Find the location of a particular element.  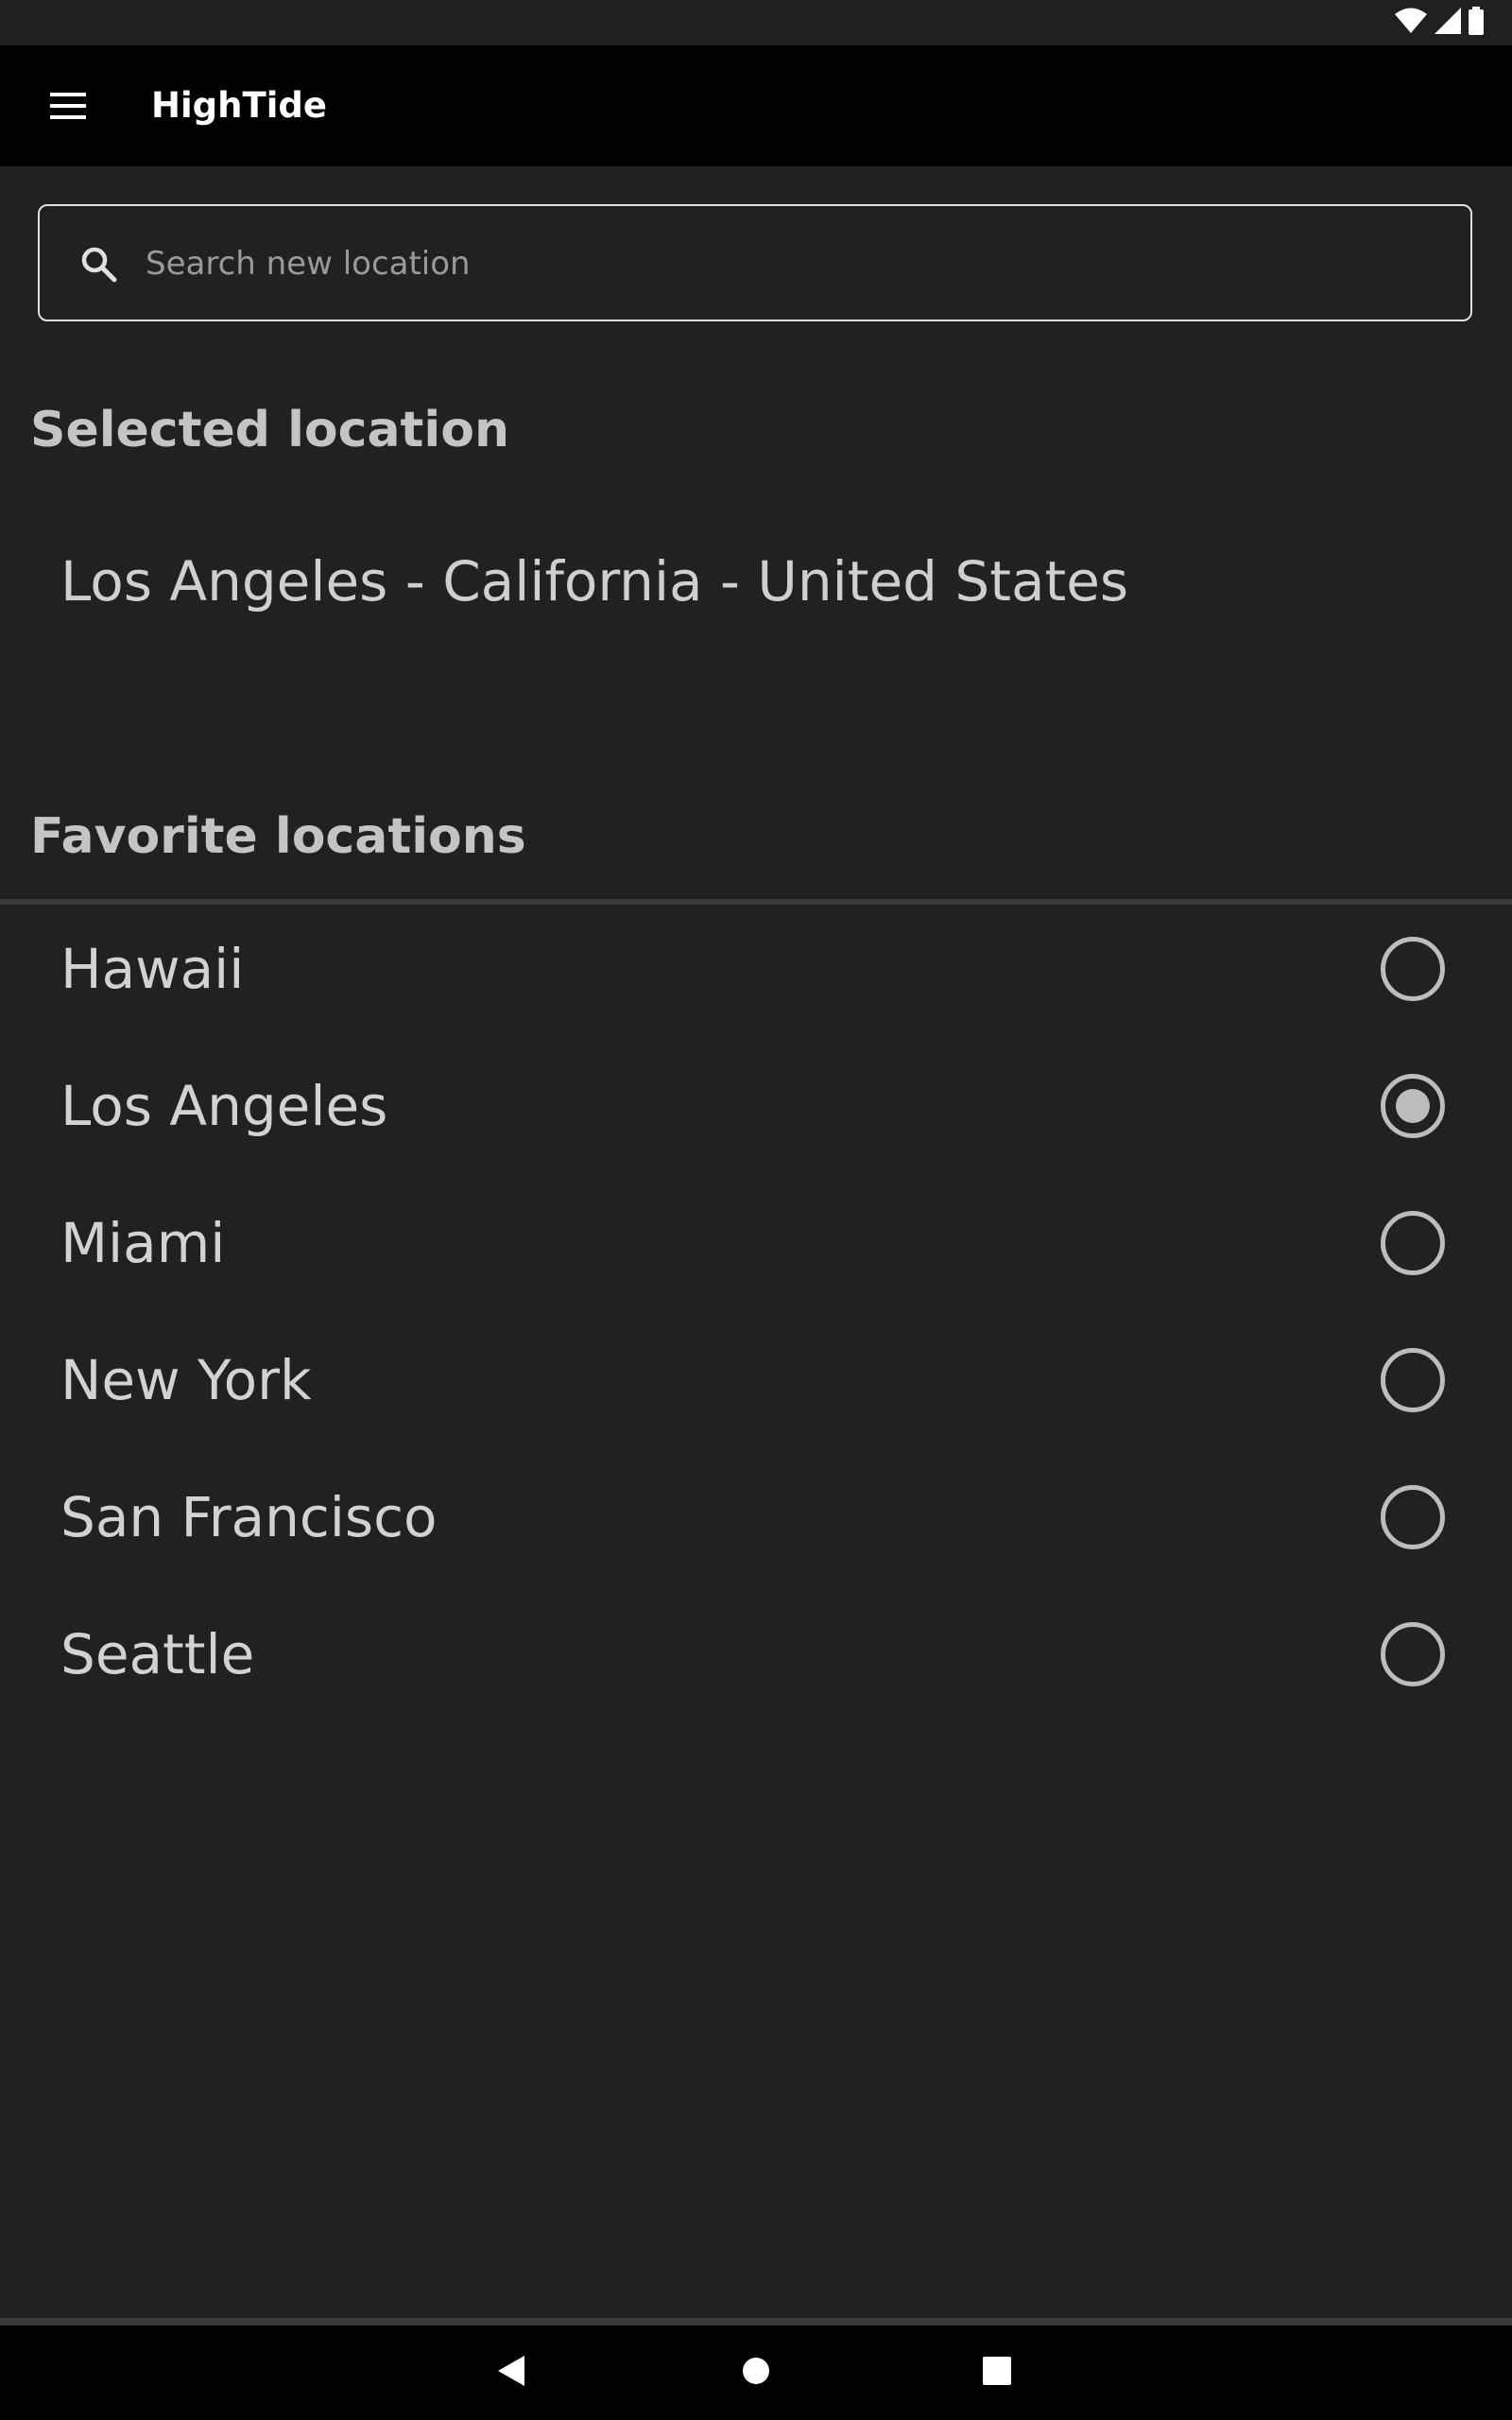

wifi-icon is located at coordinates (1411, 23).